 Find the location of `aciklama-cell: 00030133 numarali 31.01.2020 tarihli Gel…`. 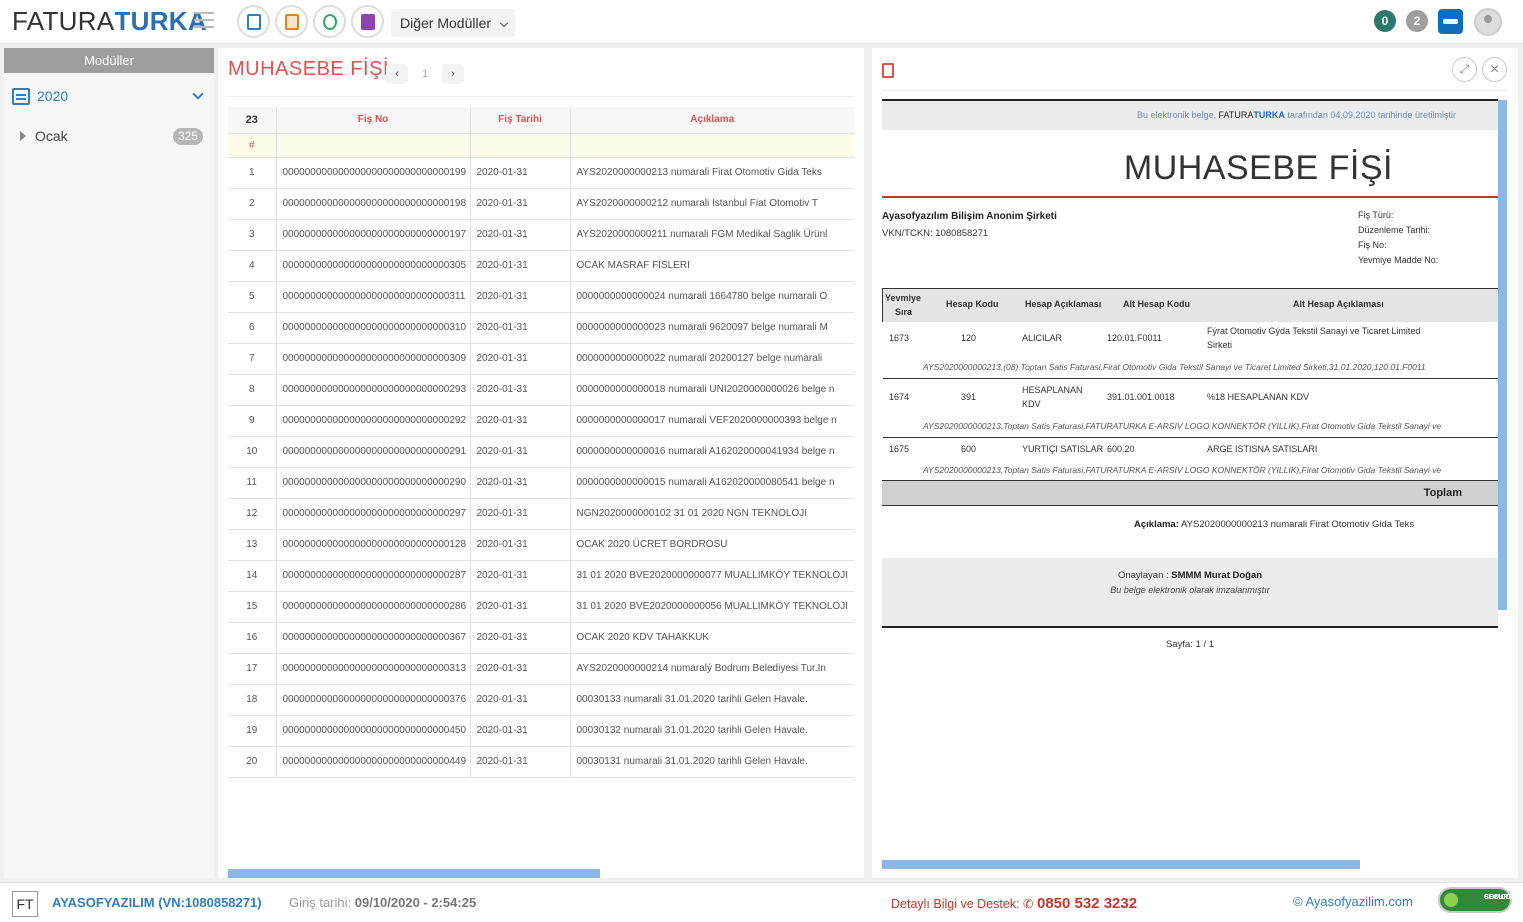

aciklama-cell: 00030133 numarali 31.01.2020 tarihli Gel… is located at coordinates (712, 700).